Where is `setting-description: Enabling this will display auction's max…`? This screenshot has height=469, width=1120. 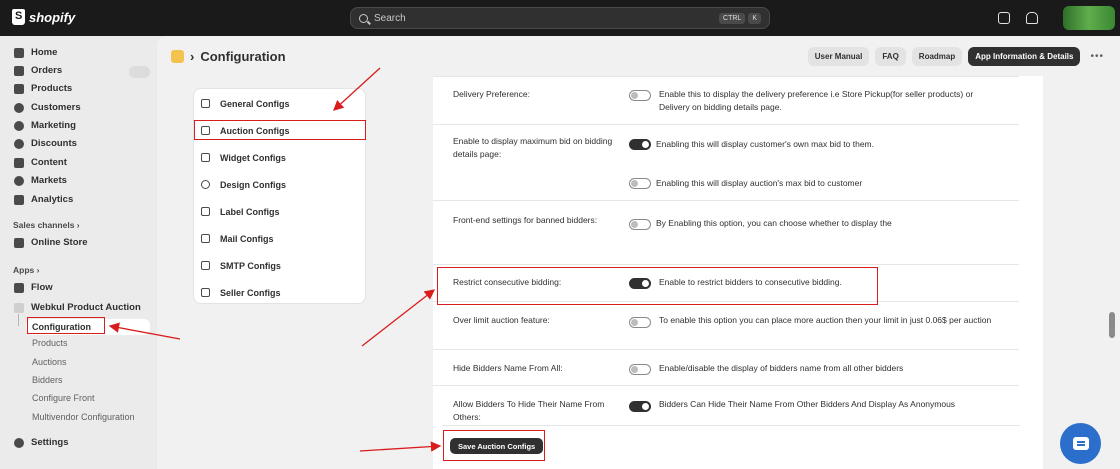 setting-description: Enabling this will display auction's max… is located at coordinates (759, 183).